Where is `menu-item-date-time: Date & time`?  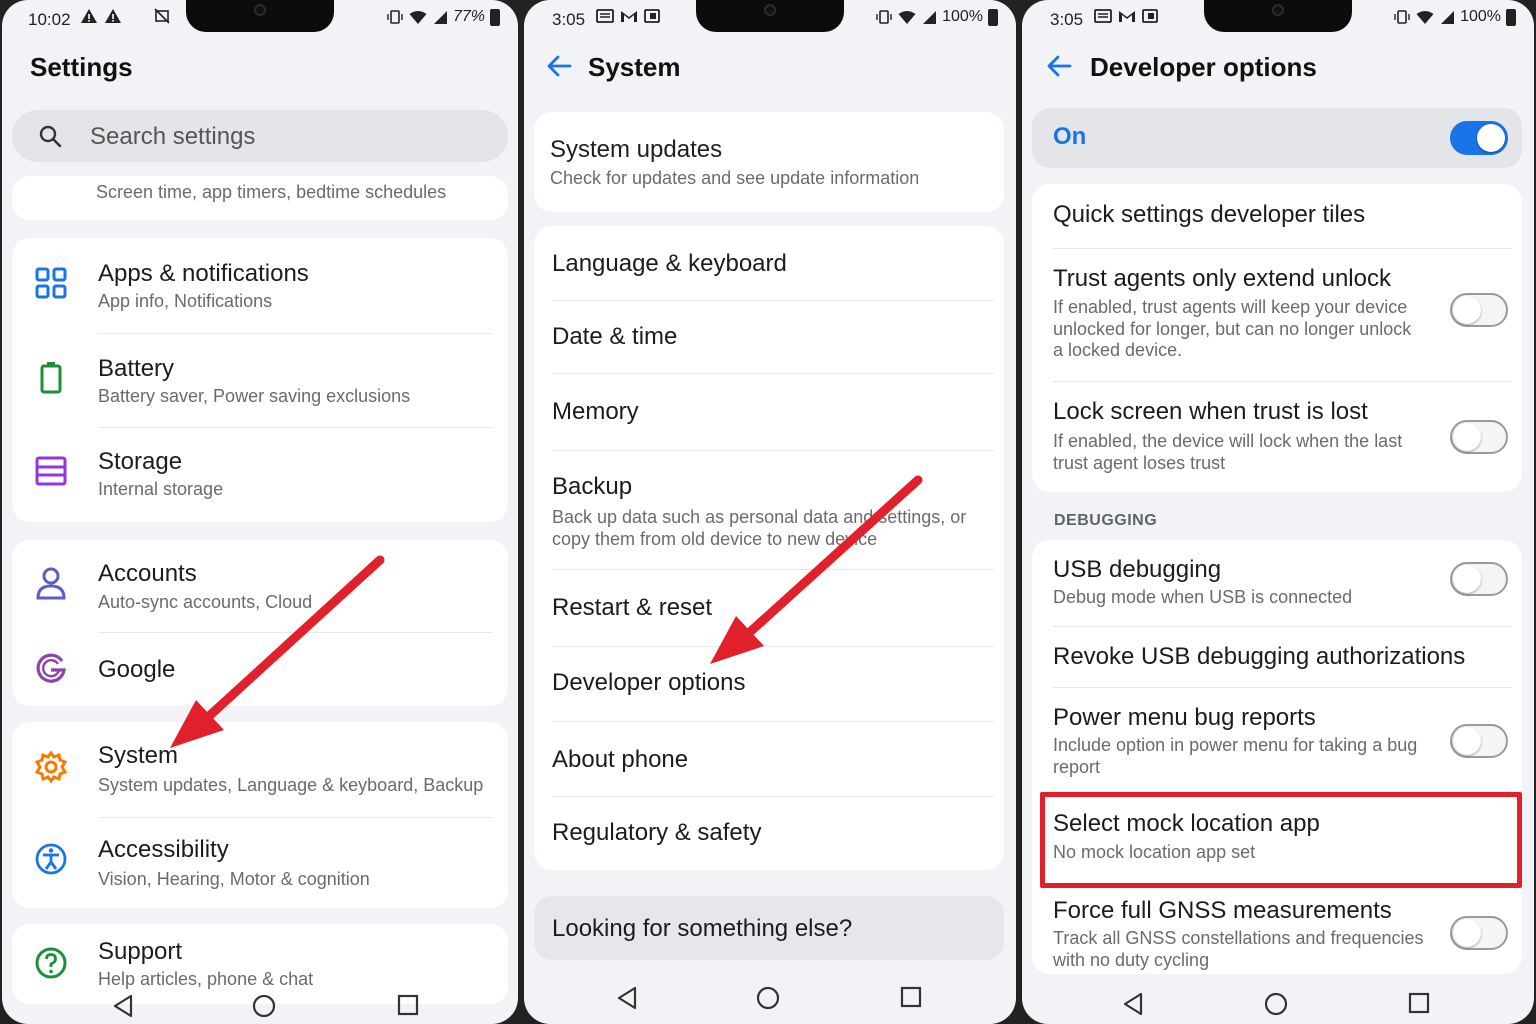
menu-item-date-time: Date & time is located at coordinates (769, 337).